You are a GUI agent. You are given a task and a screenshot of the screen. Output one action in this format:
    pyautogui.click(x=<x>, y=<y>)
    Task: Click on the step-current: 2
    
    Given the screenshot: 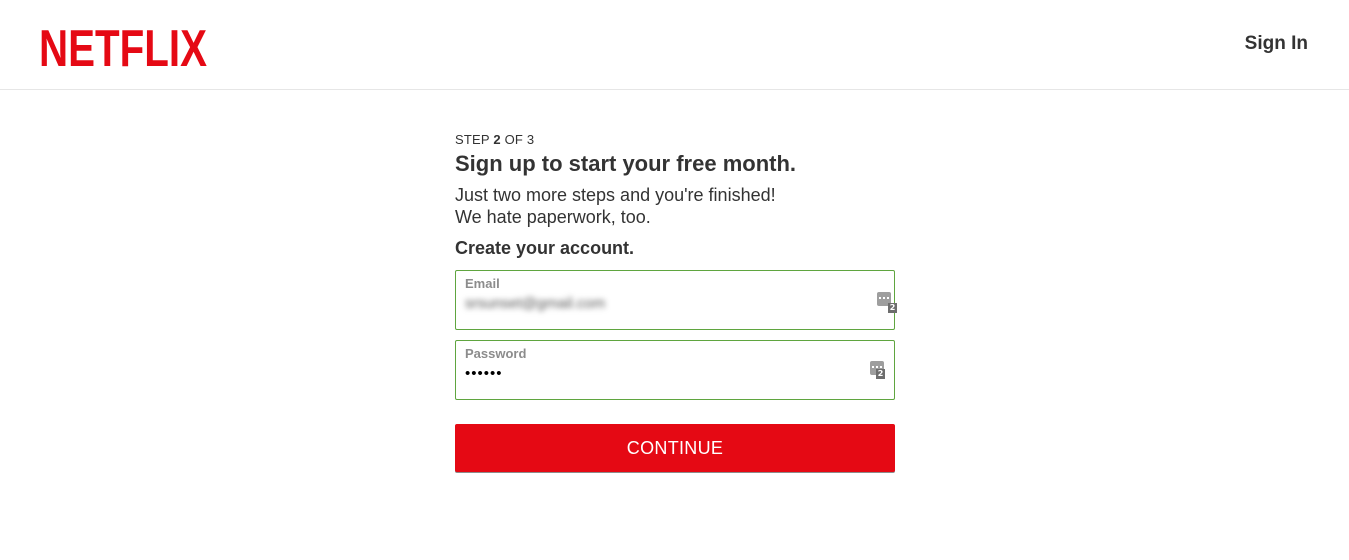 What is the action you would take?
    pyautogui.click(x=497, y=139)
    